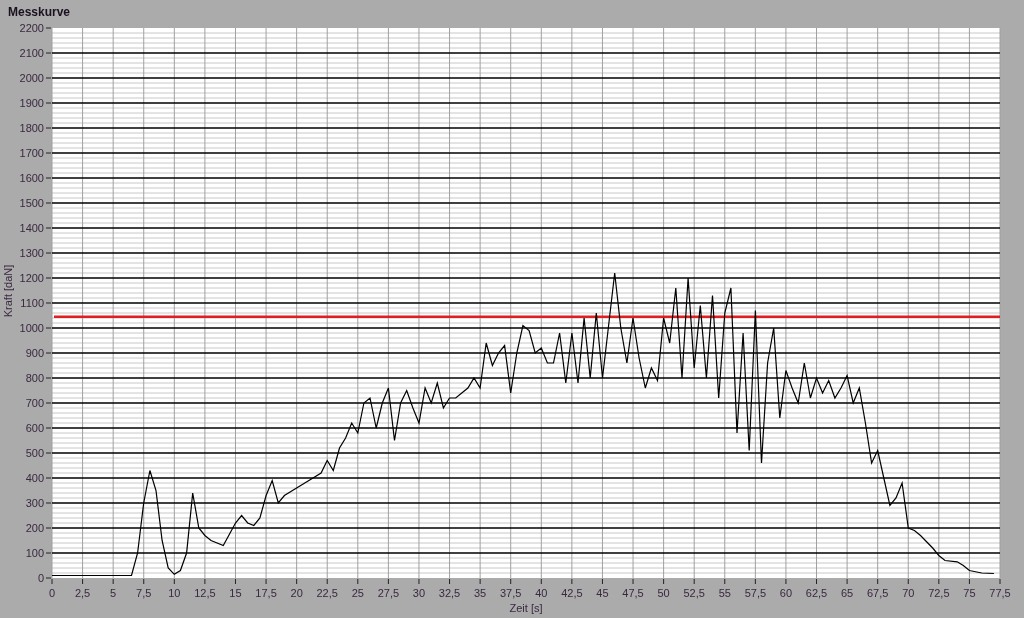 The image size is (1024, 618). I want to click on axis-label: 1500, so click(31, 203).